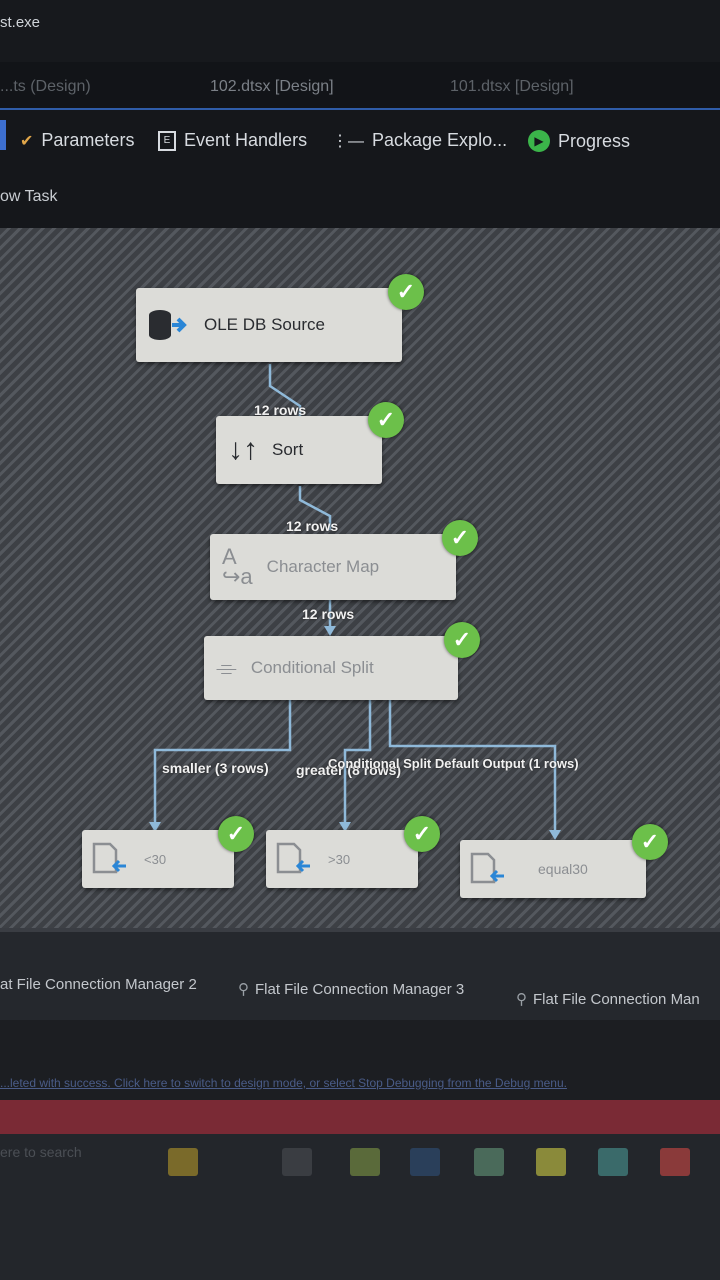  I want to click on tab-progress-label: Progress, so click(594, 140).